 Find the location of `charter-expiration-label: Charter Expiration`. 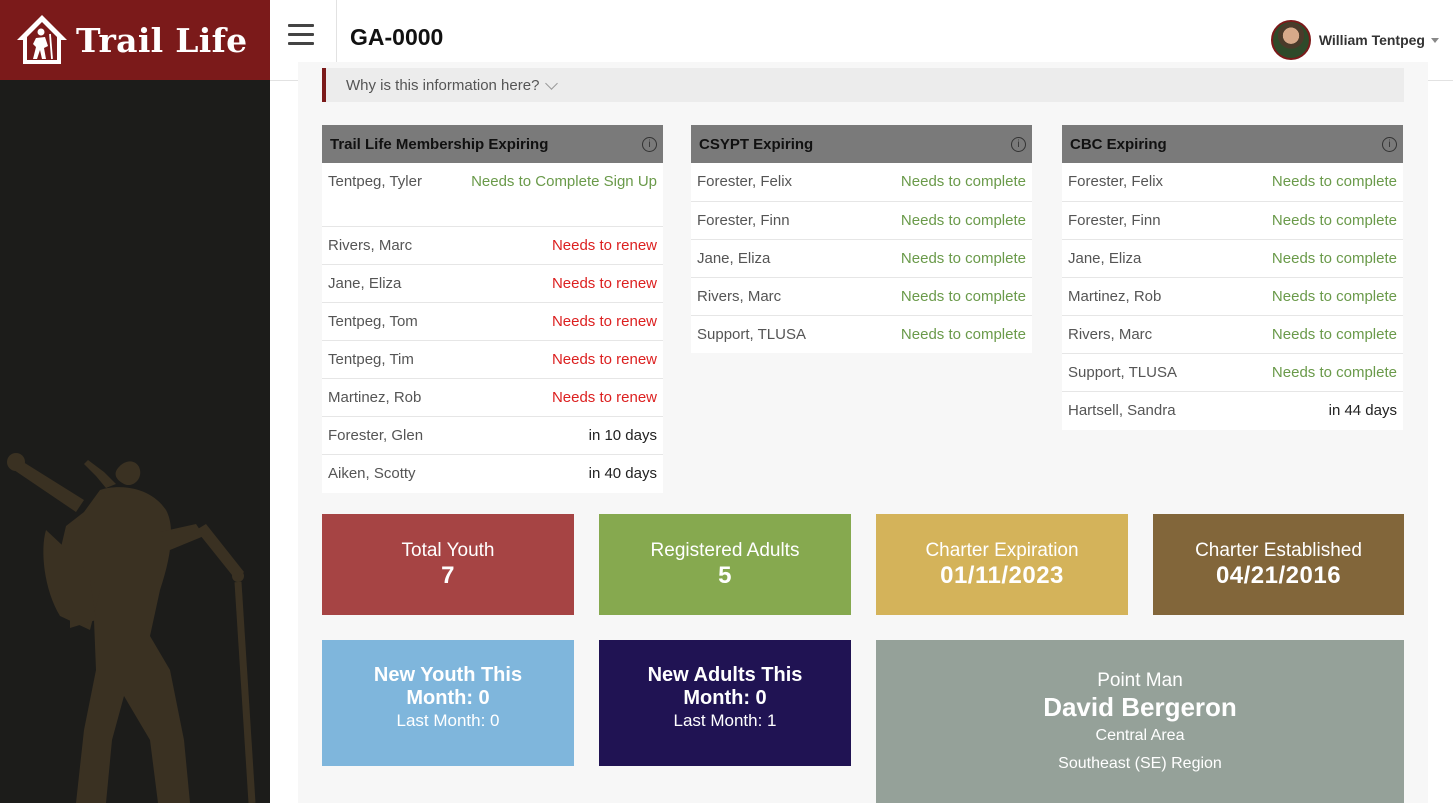

charter-expiration-label: Charter Expiration is located at coordinates (1002, 550).